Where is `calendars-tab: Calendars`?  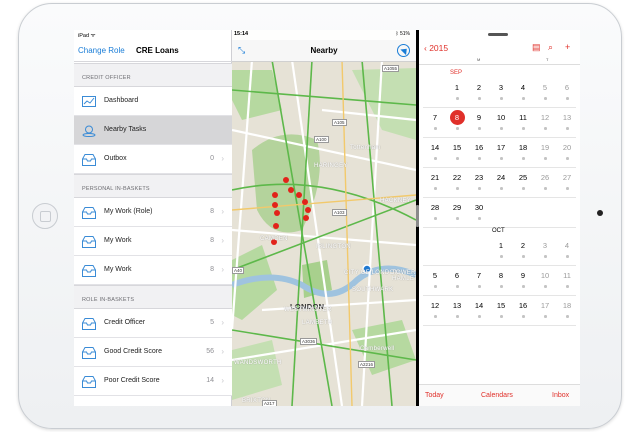 calendars-tab: Calendars is located at coordinates (497, 395).